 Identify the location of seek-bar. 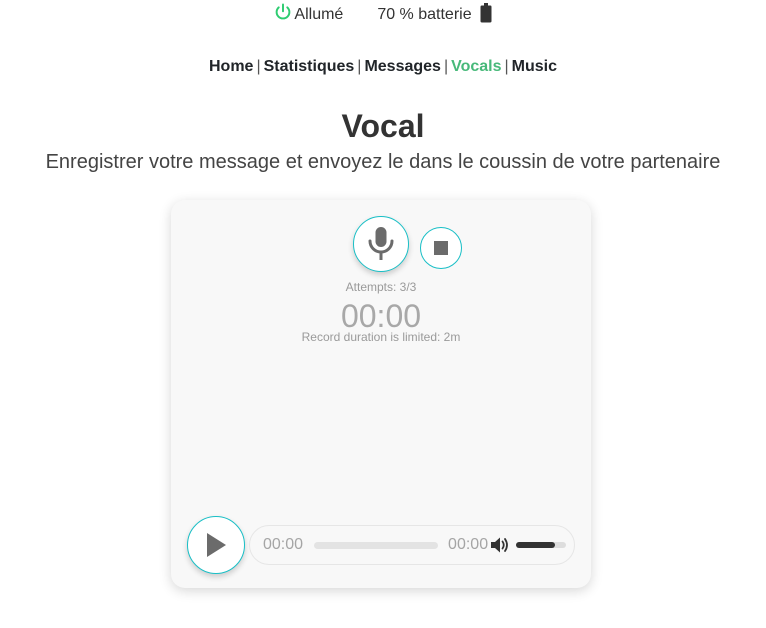
(376, 545).